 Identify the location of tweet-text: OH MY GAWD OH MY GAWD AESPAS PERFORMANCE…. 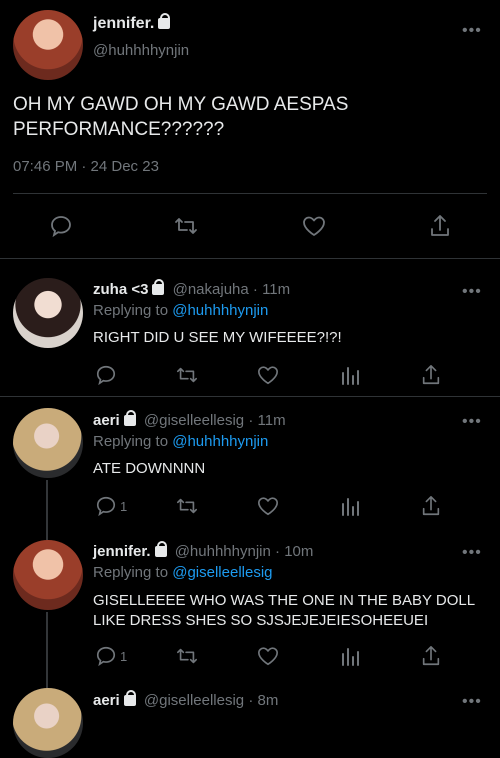
(181, 117).